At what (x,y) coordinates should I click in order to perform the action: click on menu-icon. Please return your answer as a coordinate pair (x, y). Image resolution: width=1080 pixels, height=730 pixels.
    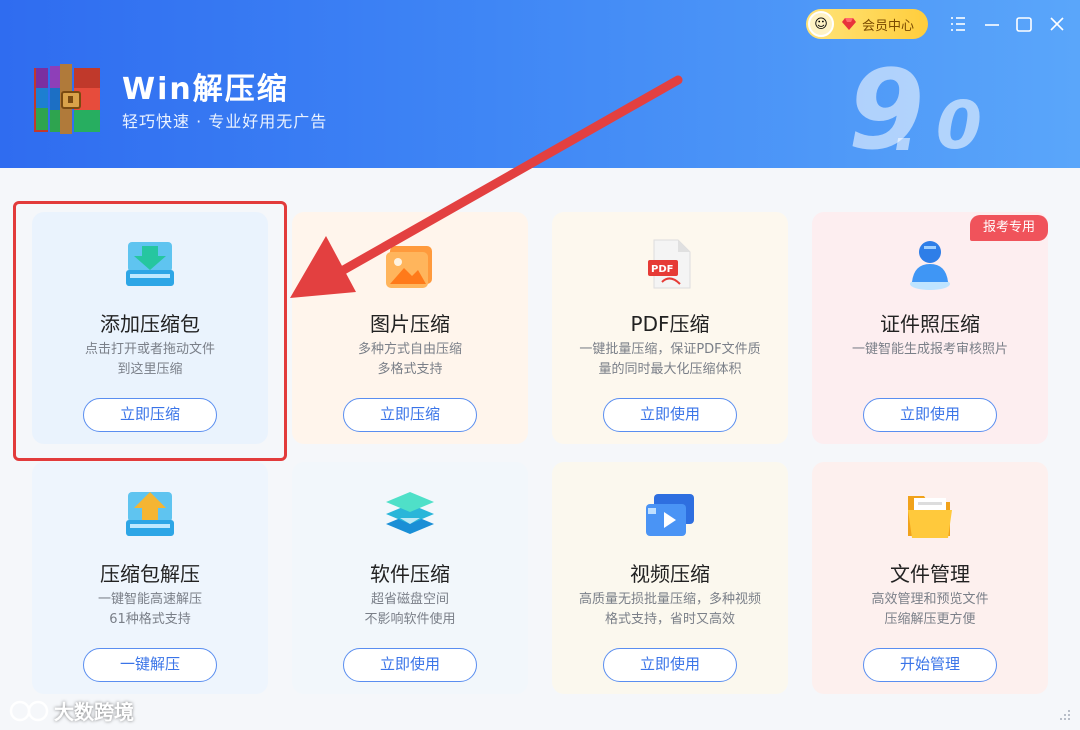
    Looking at the image, I should click on (958, 24).